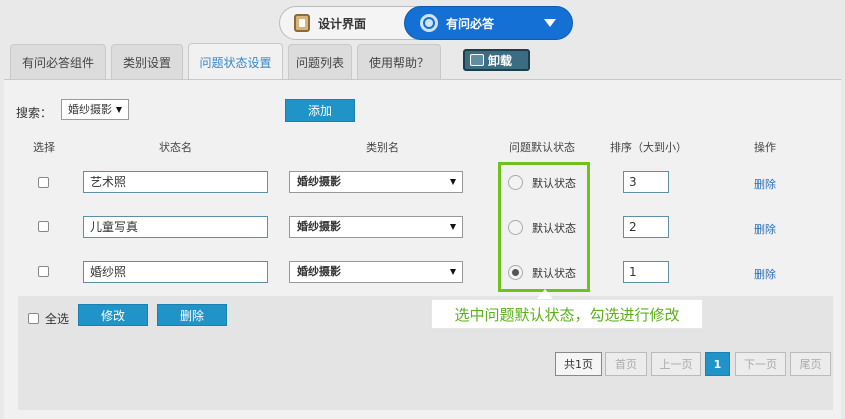 The image size is (845, 419). Describe the element at coordinates (175, 227) in the screenshot. I see `status-name-input: 儿童写真` at that location.